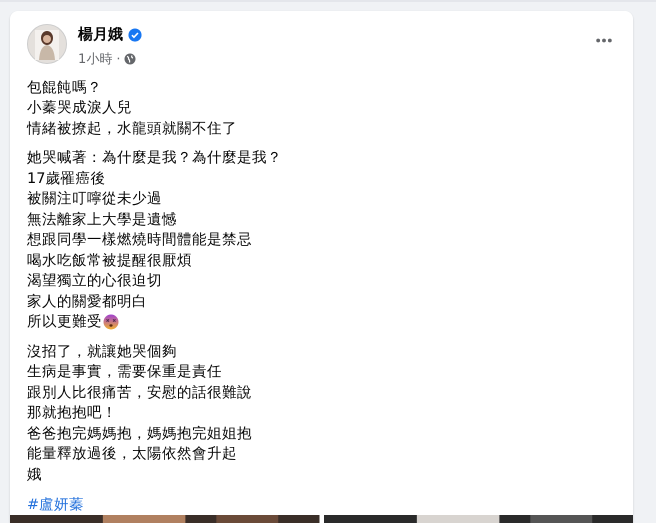 The image size is (656, 523). I want to click on post-text: 跟別人比很痛苦，安慰的話很難說, so click(139, 393).